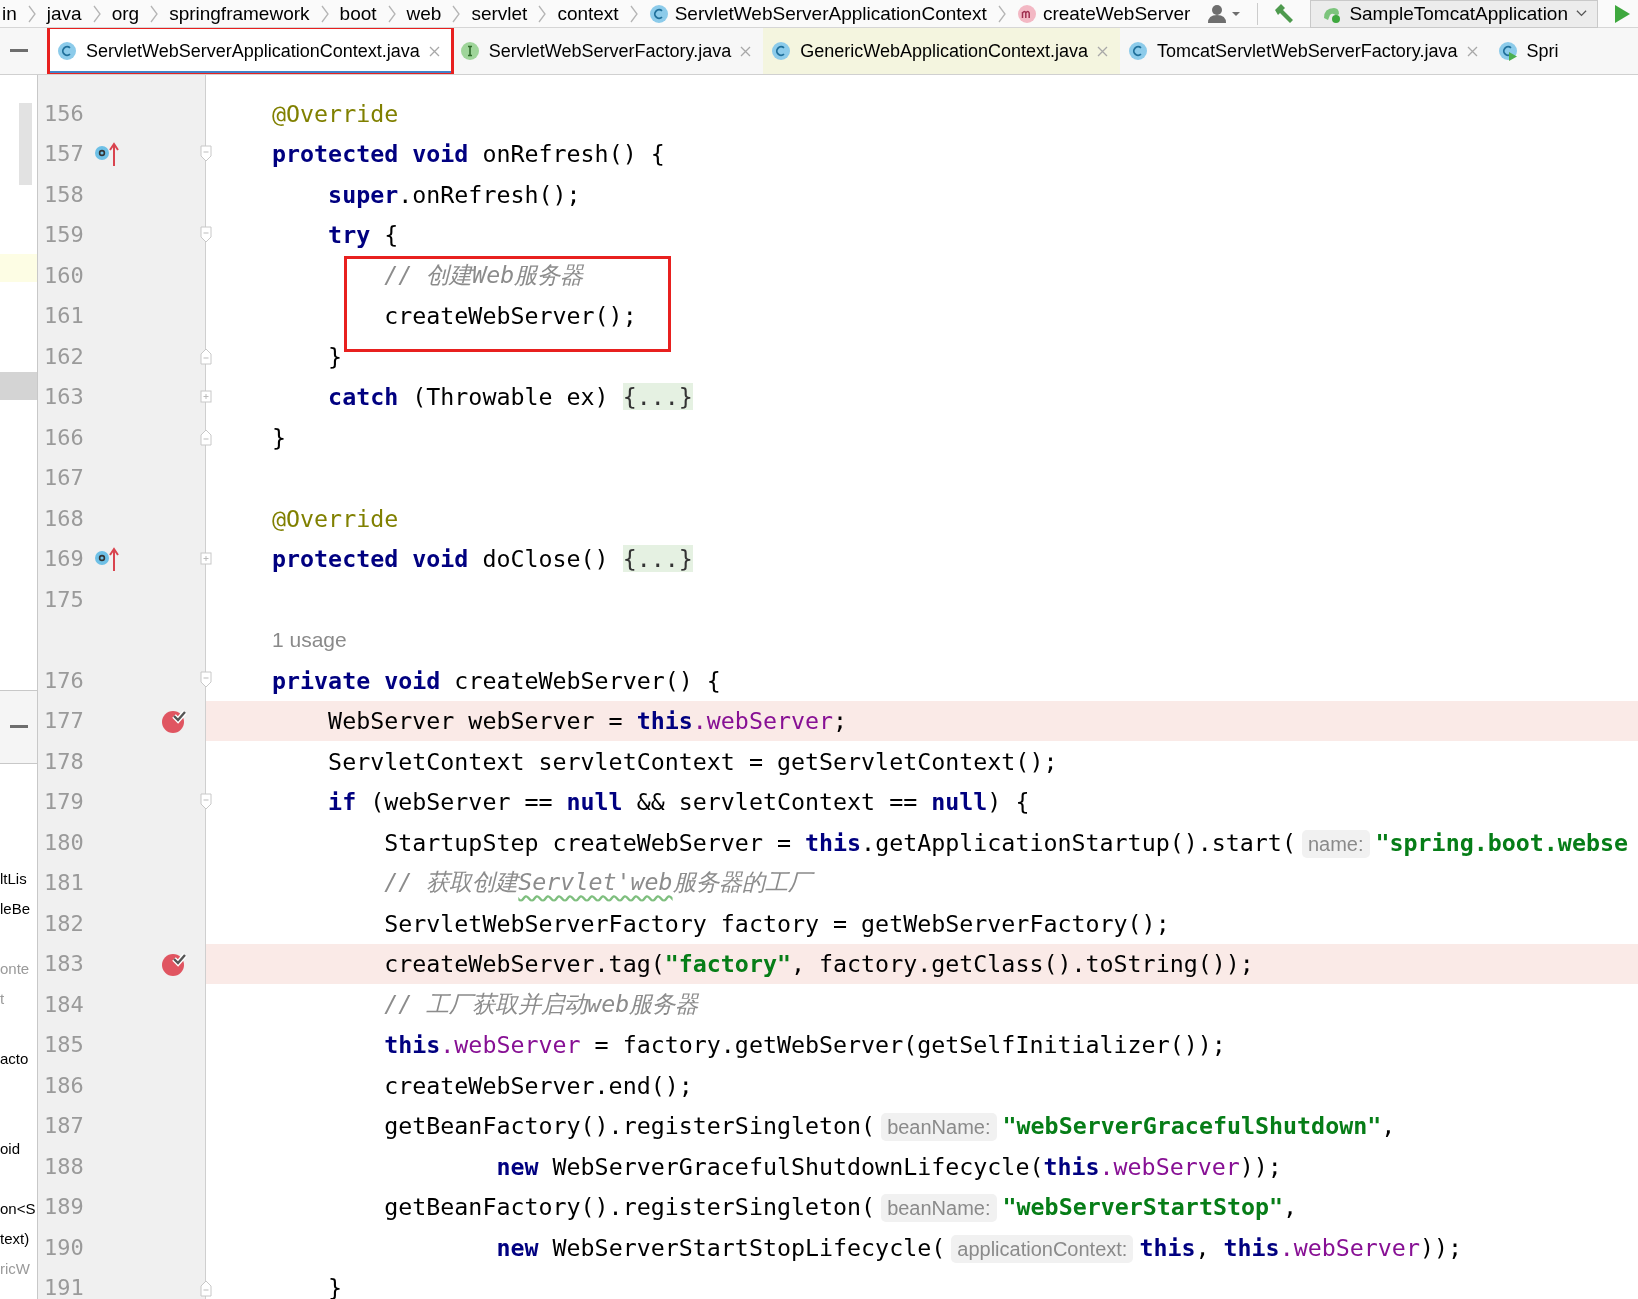 The width and height of the screenshot is (1638, 1299). I want to click on code-line: protected void doClose() {...}, so click(482, 559).